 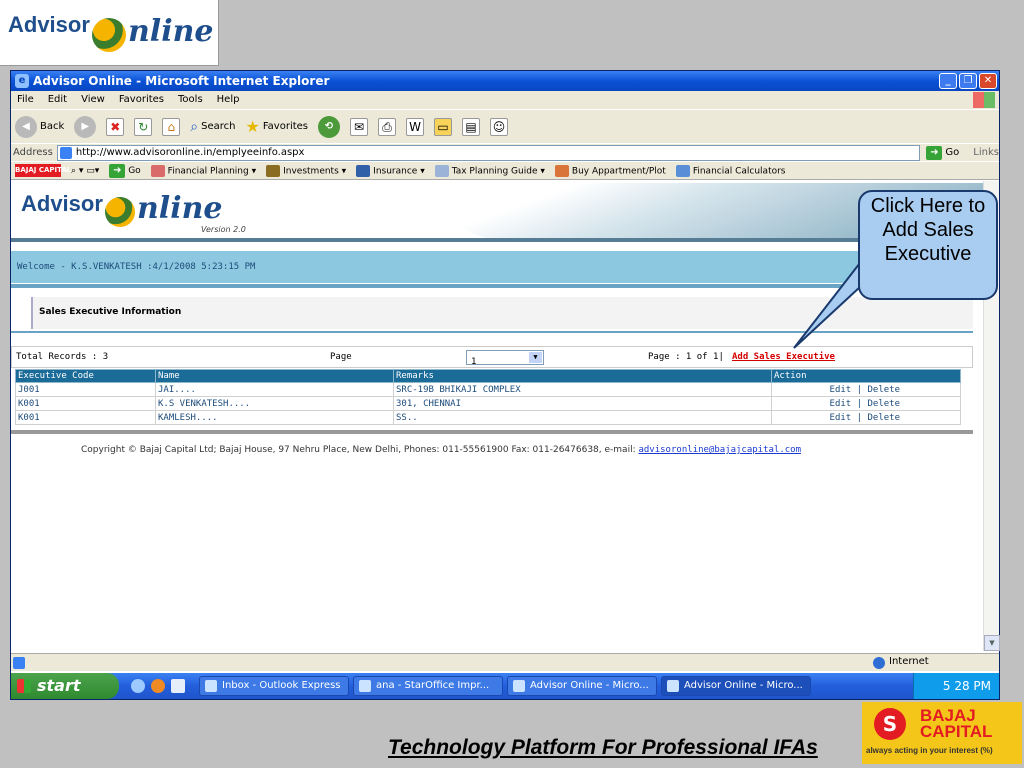 I want to click on tax-planning-link: Tax Planning Guide ▾, so click(x=489, y=170).